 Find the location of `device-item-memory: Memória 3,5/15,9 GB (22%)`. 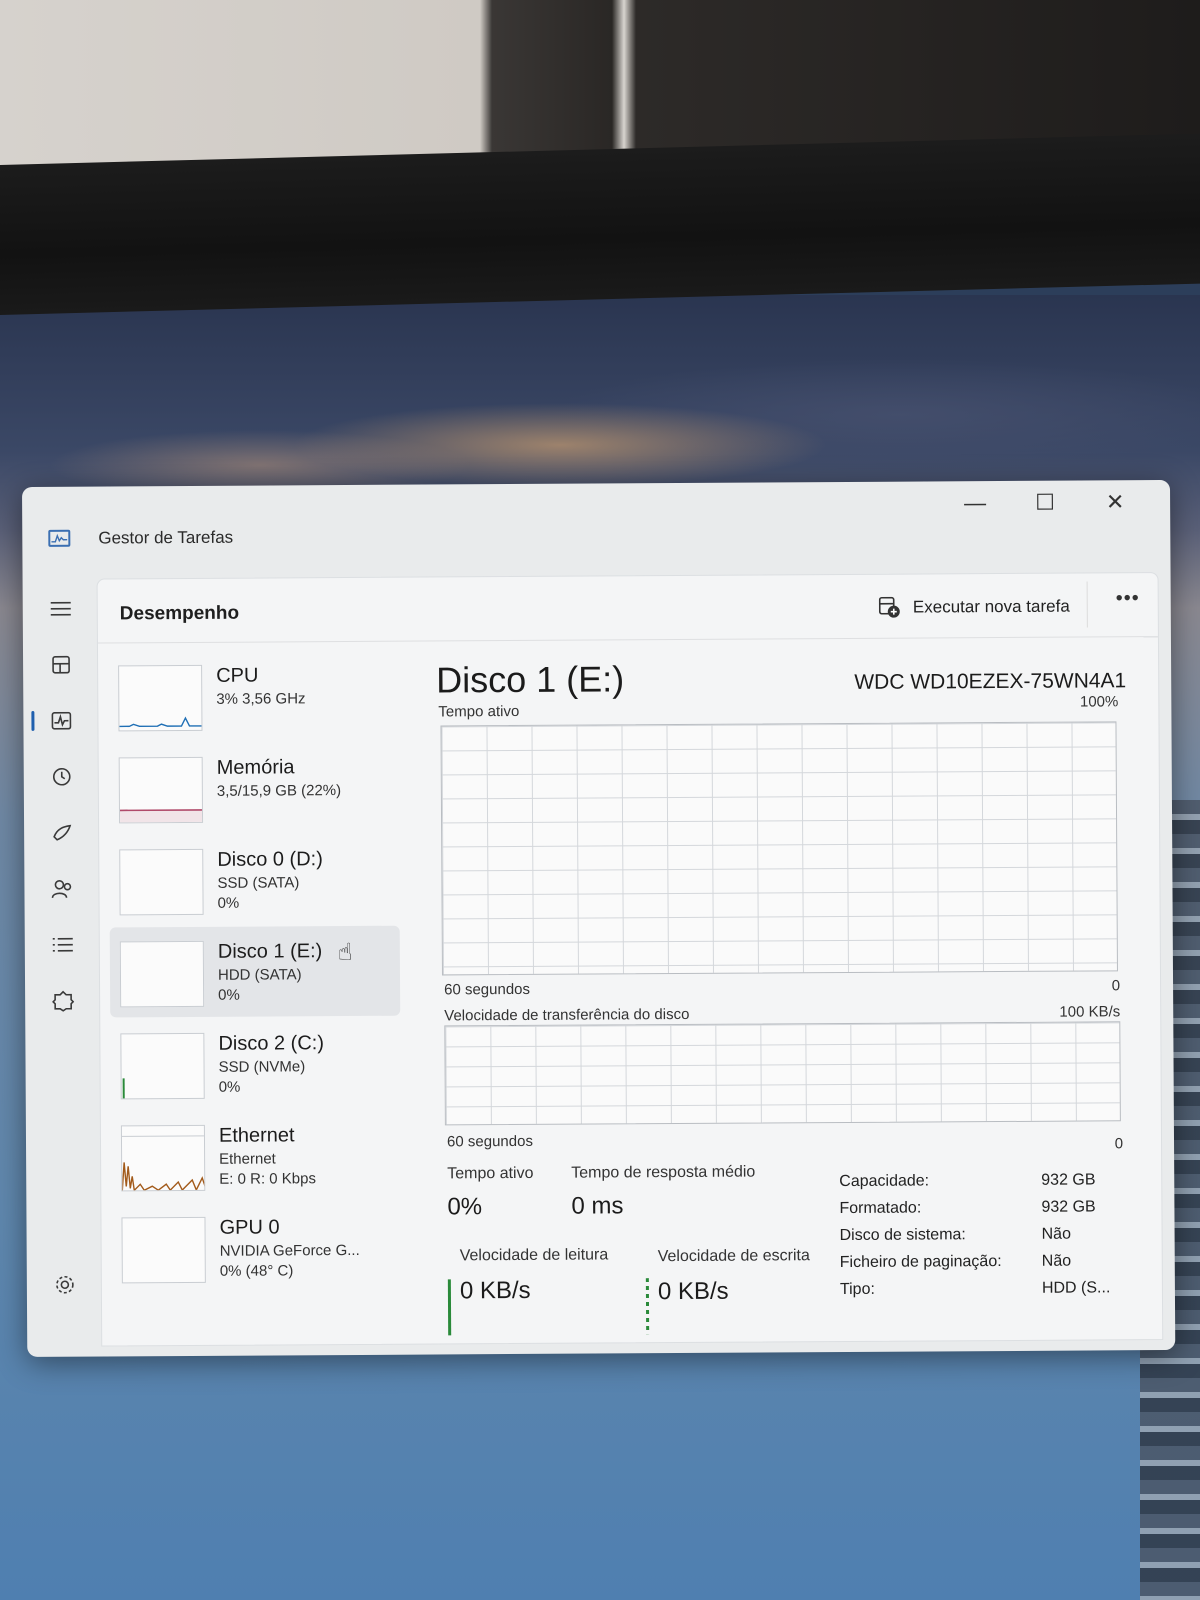

device-item-memory: Memória 3,5/15,9 GB (22%) is located at coordinates (254, 788).